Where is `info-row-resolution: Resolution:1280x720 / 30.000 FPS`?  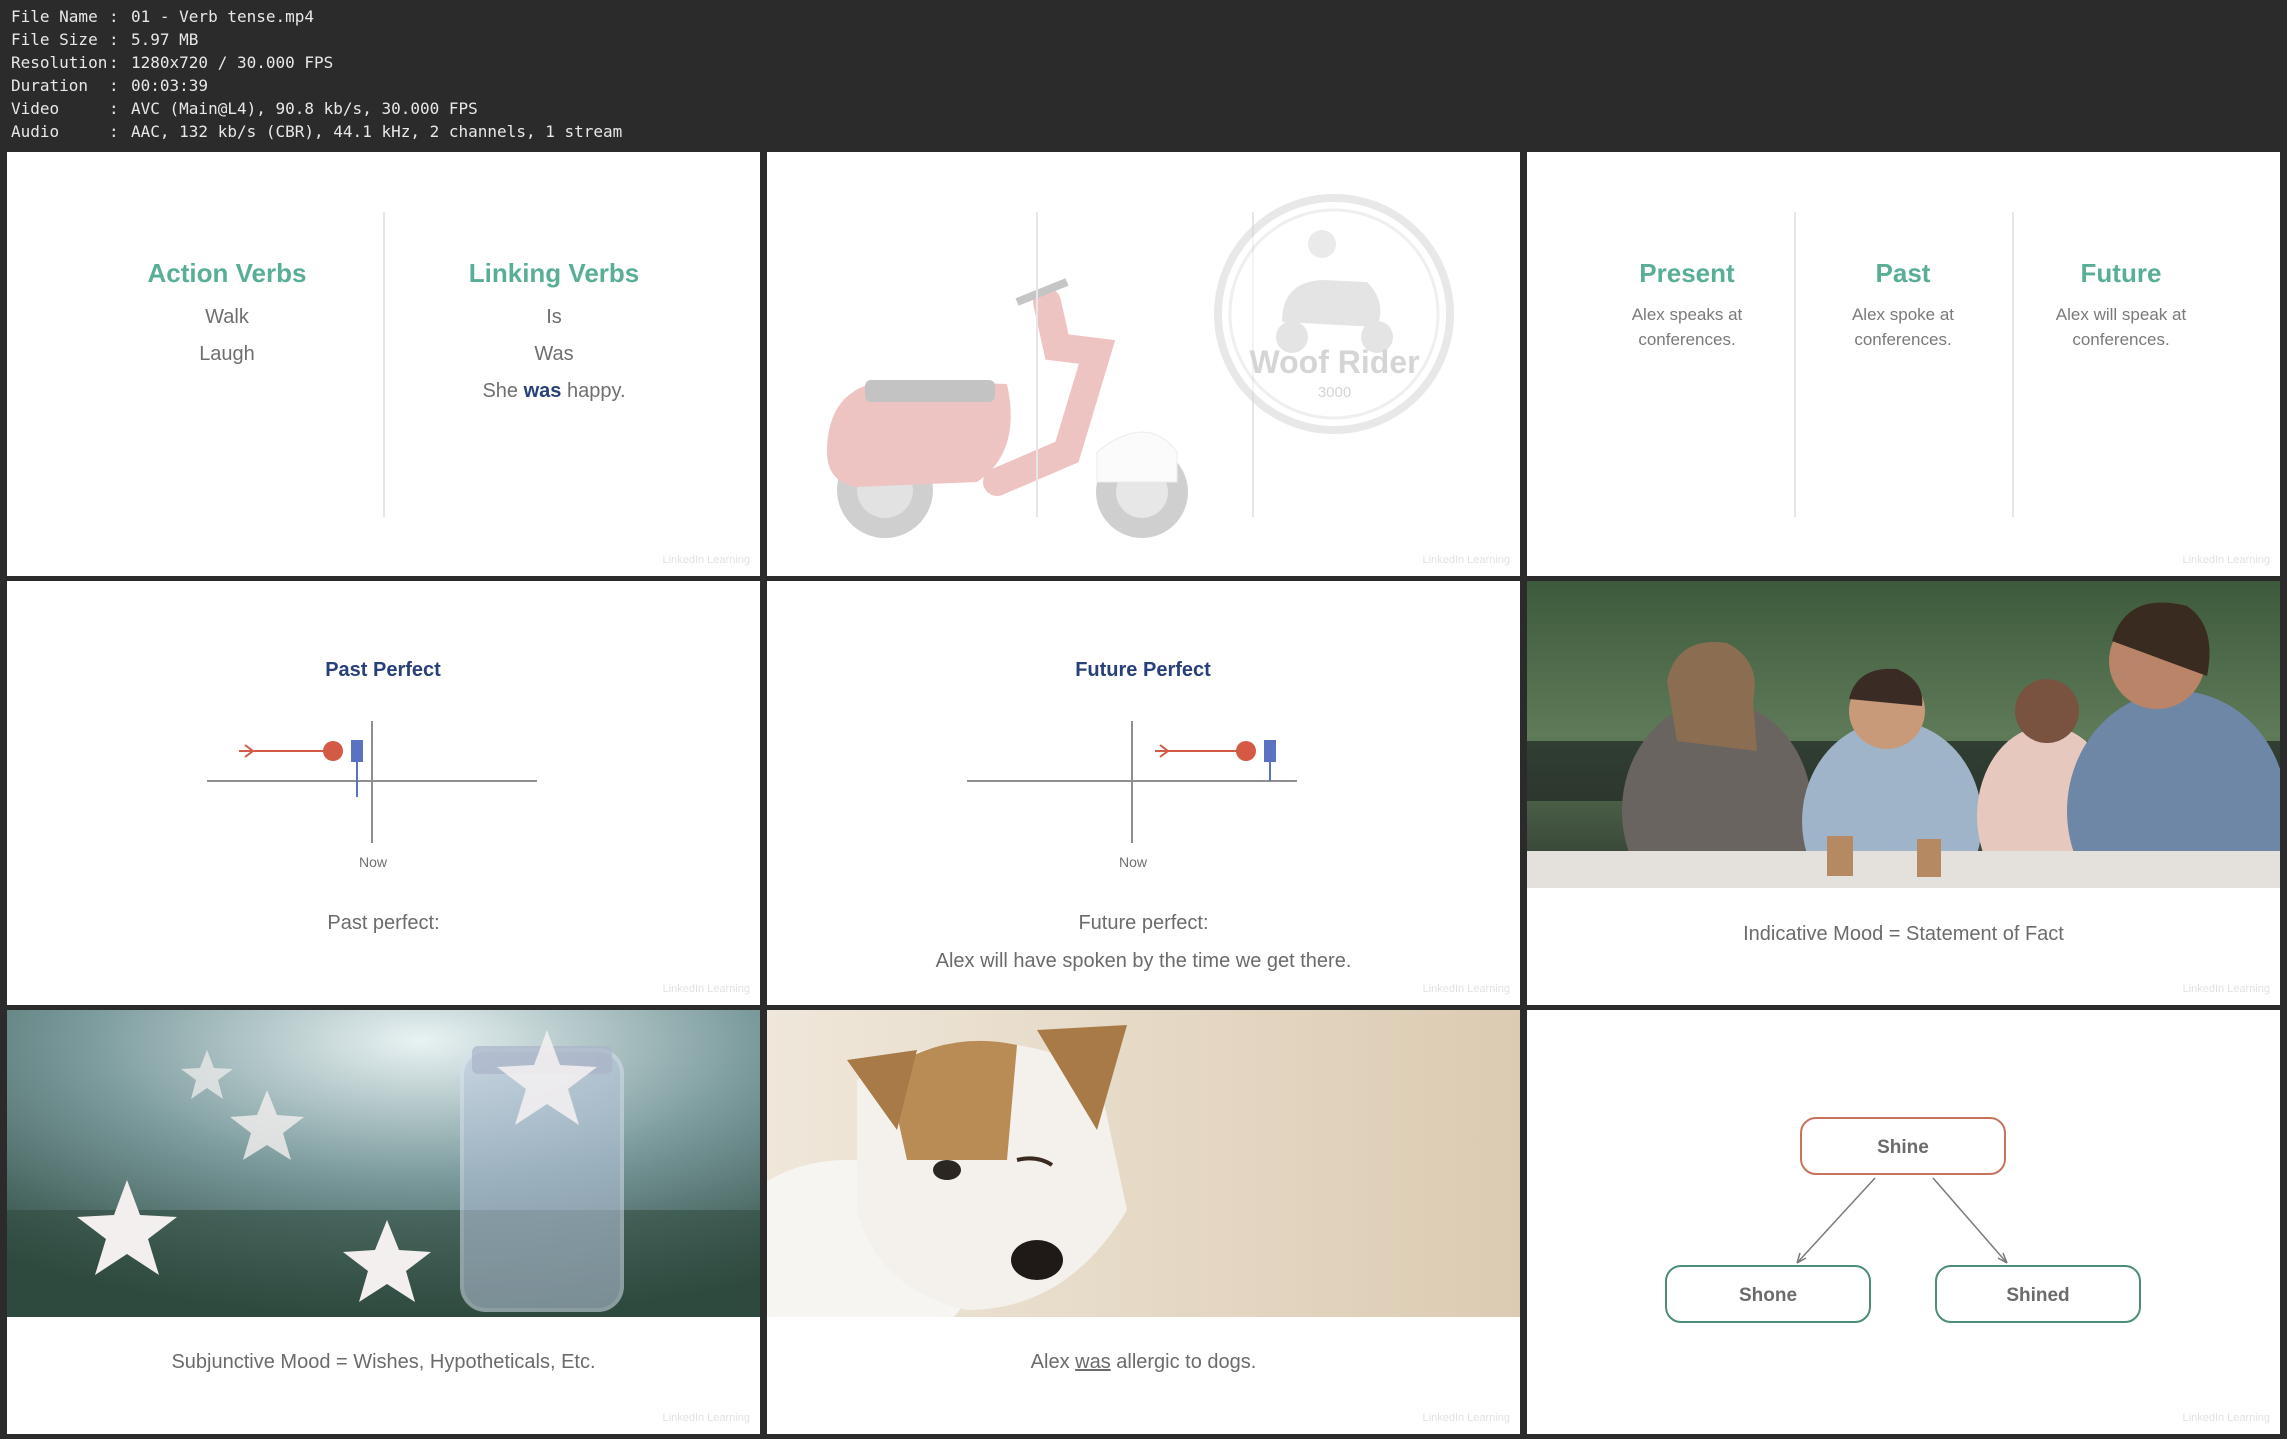
info-row-resolution: Resolution:1280x720 / 30.000 FPS is located at coordinates (172, 62).